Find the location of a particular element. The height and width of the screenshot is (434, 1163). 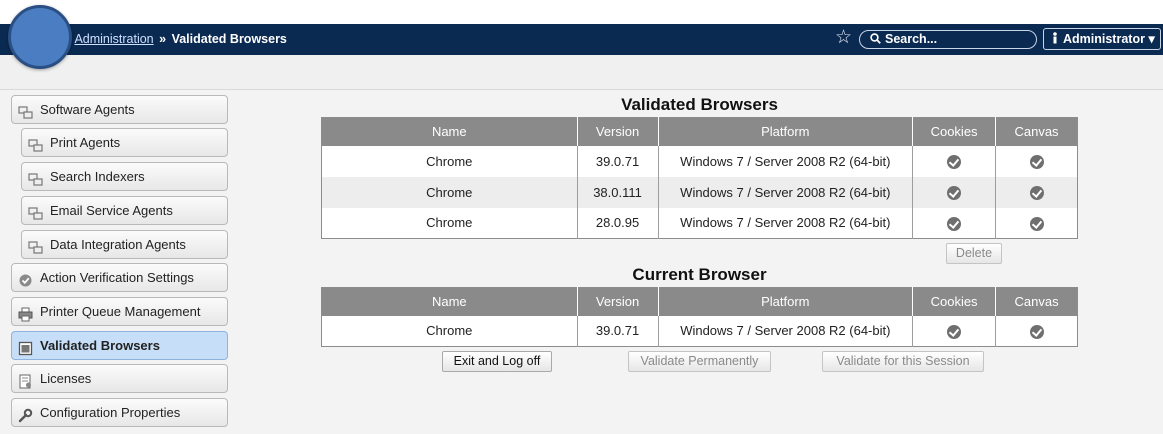

favorite-star-icon: ☆ is located at coordinates (843, 38).